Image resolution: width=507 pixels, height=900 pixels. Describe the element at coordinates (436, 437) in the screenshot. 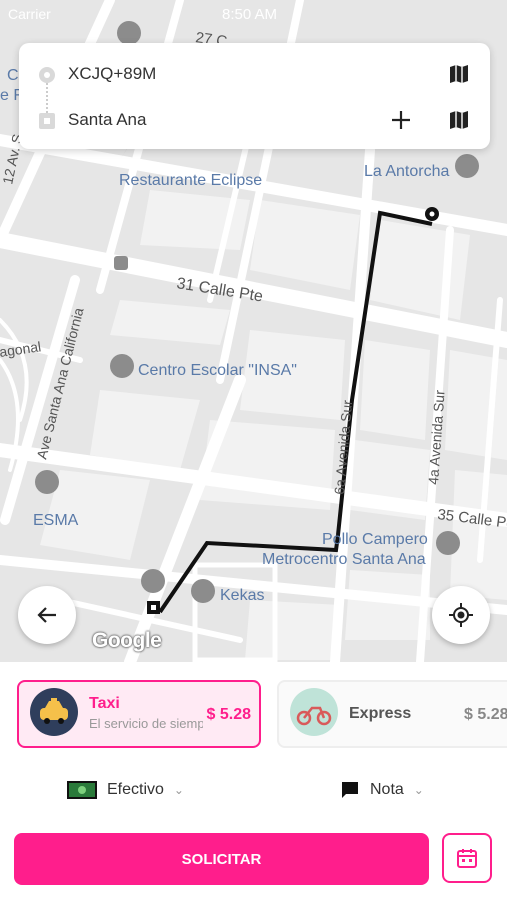

I see `svg-text: 4a Avenida Sur` at that location.